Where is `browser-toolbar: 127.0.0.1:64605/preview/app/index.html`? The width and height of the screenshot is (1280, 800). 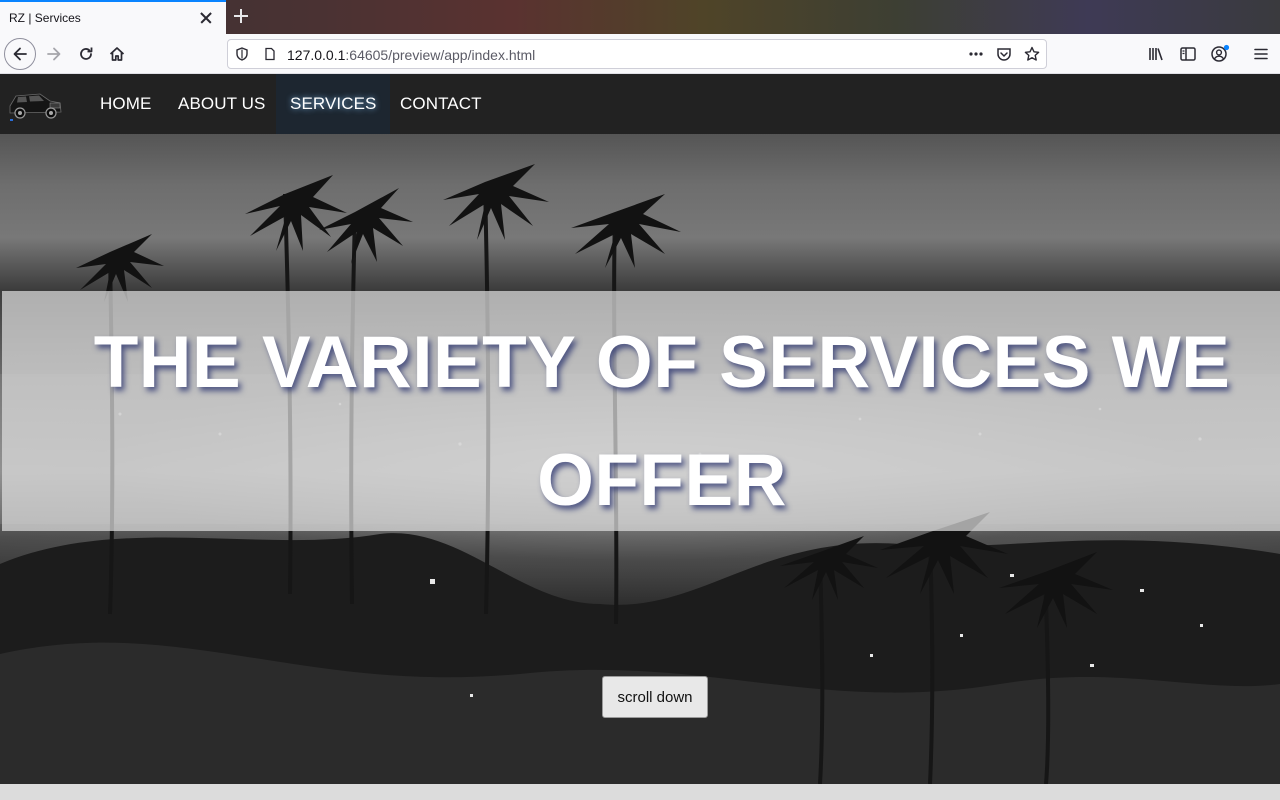 browser-toolbar: 127.0.0.1:64605/preview/app/index.html is located at coordinates (640, 54).